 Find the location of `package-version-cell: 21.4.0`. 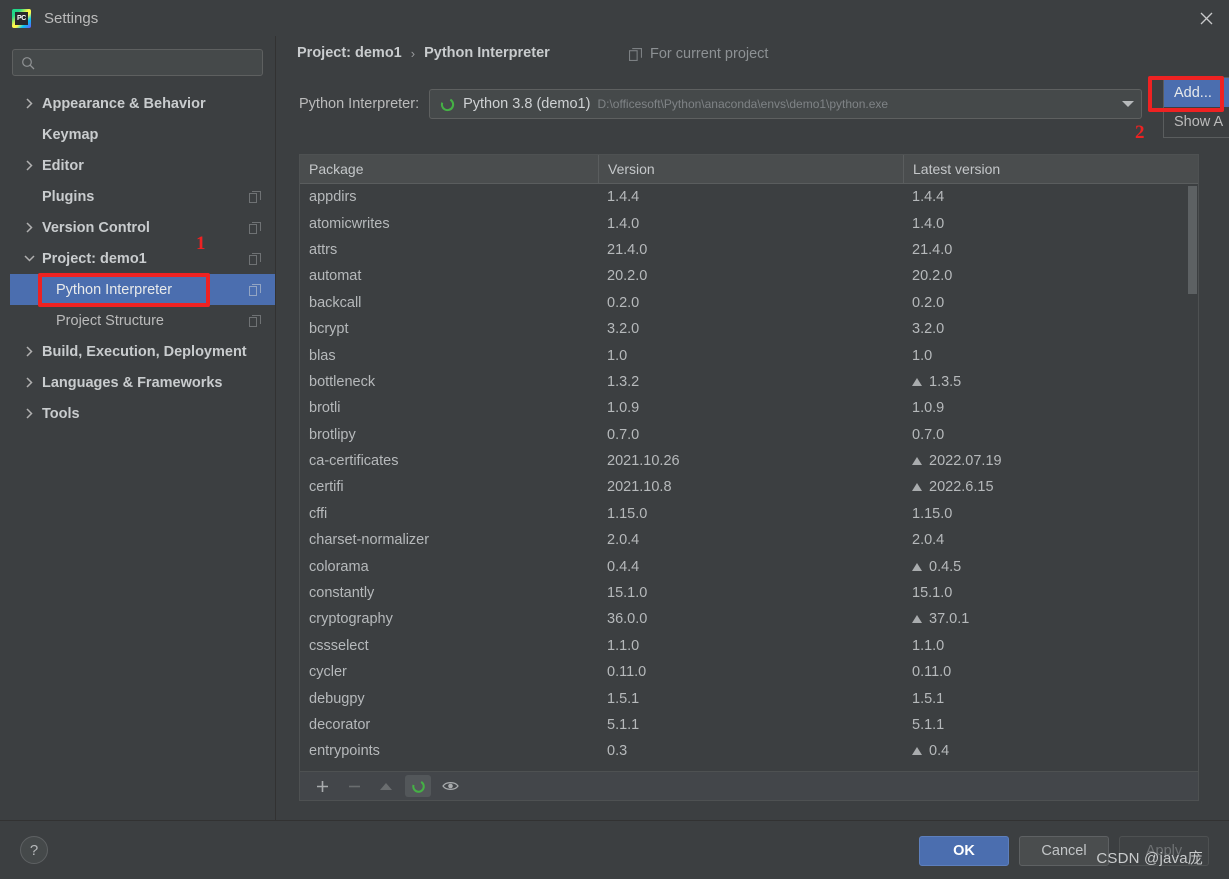

package-version-cell: 21.4.0 is located at coordinates (627, 249).